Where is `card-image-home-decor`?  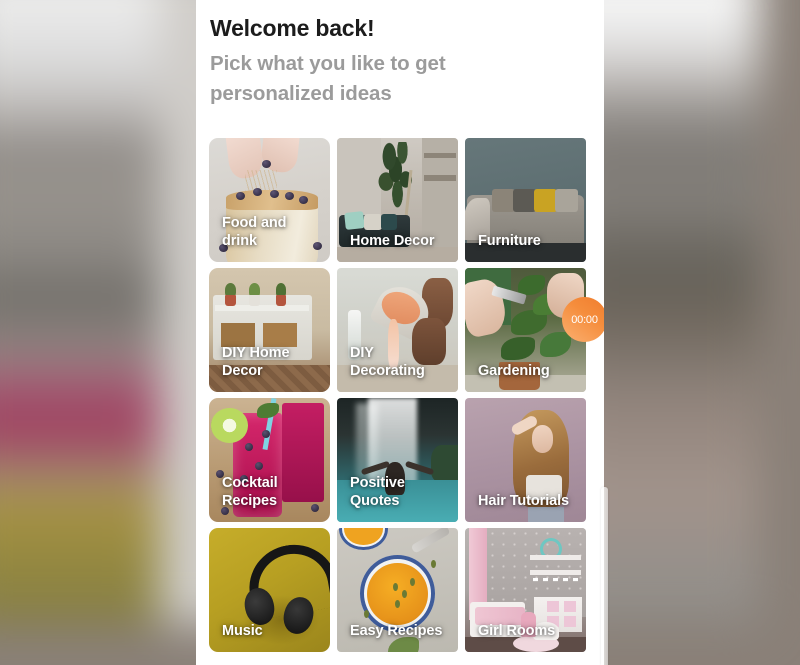 card-image-home-decor is located at coordinates (397, 200).